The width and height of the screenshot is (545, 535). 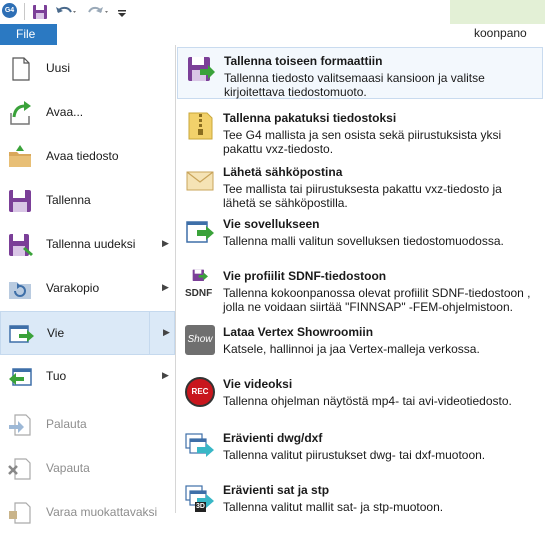 What do you see at coordinates (497, 12) in the screenshot?
I see `background-window-area` at bounding box center [497, 12].